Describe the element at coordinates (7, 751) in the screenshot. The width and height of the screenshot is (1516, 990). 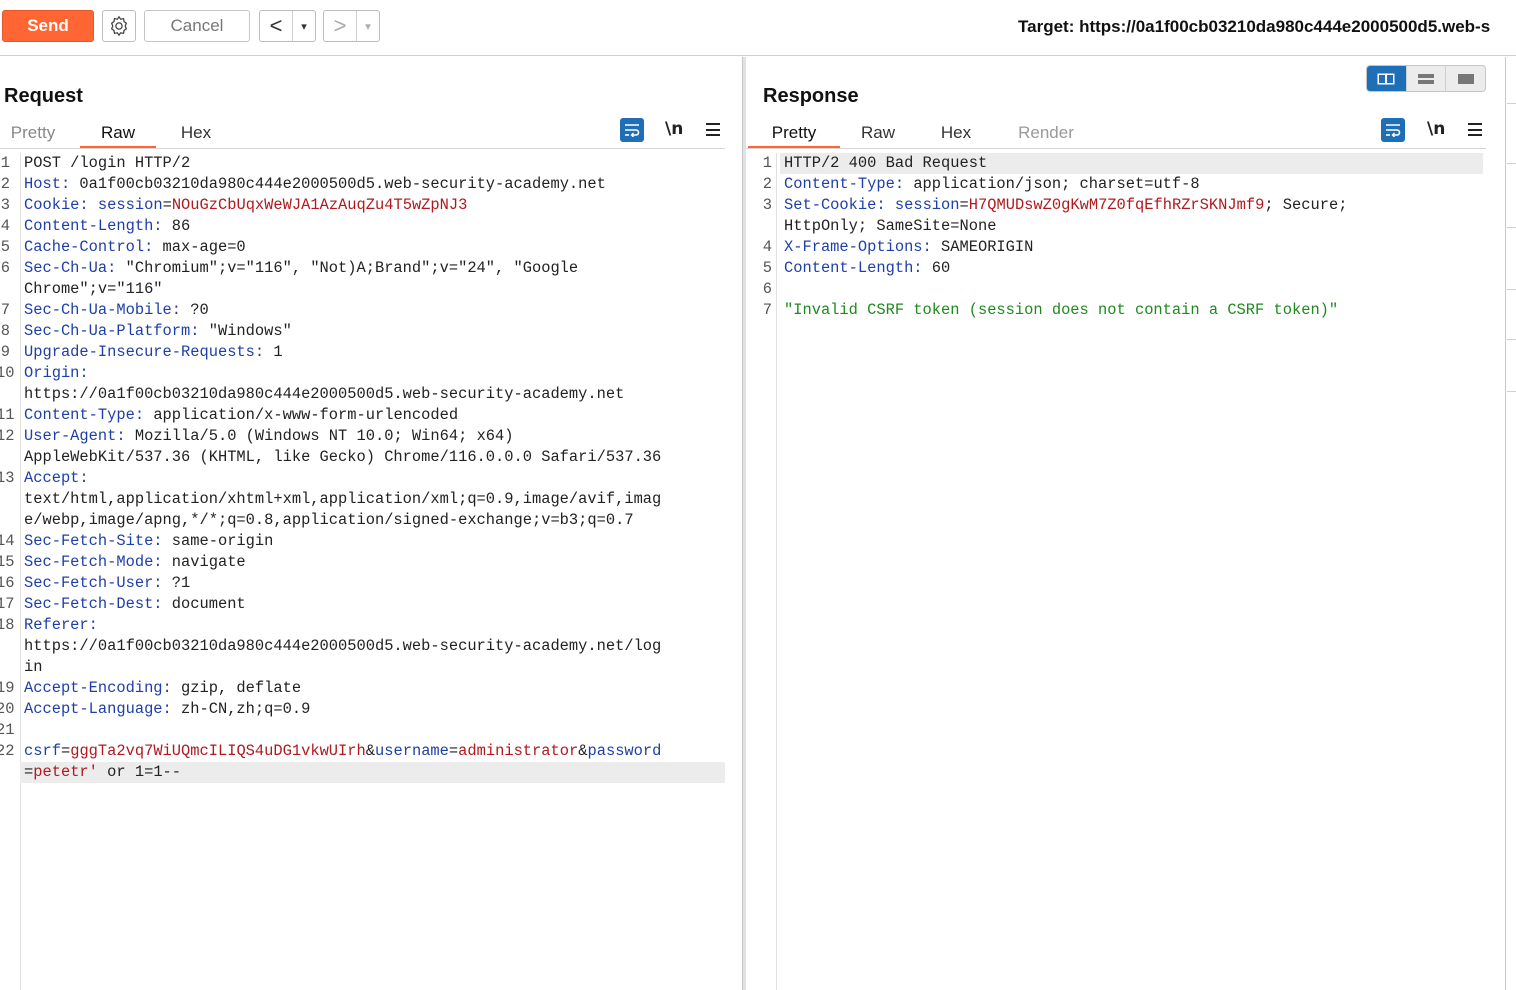
I see `line-number: 22` at that location.